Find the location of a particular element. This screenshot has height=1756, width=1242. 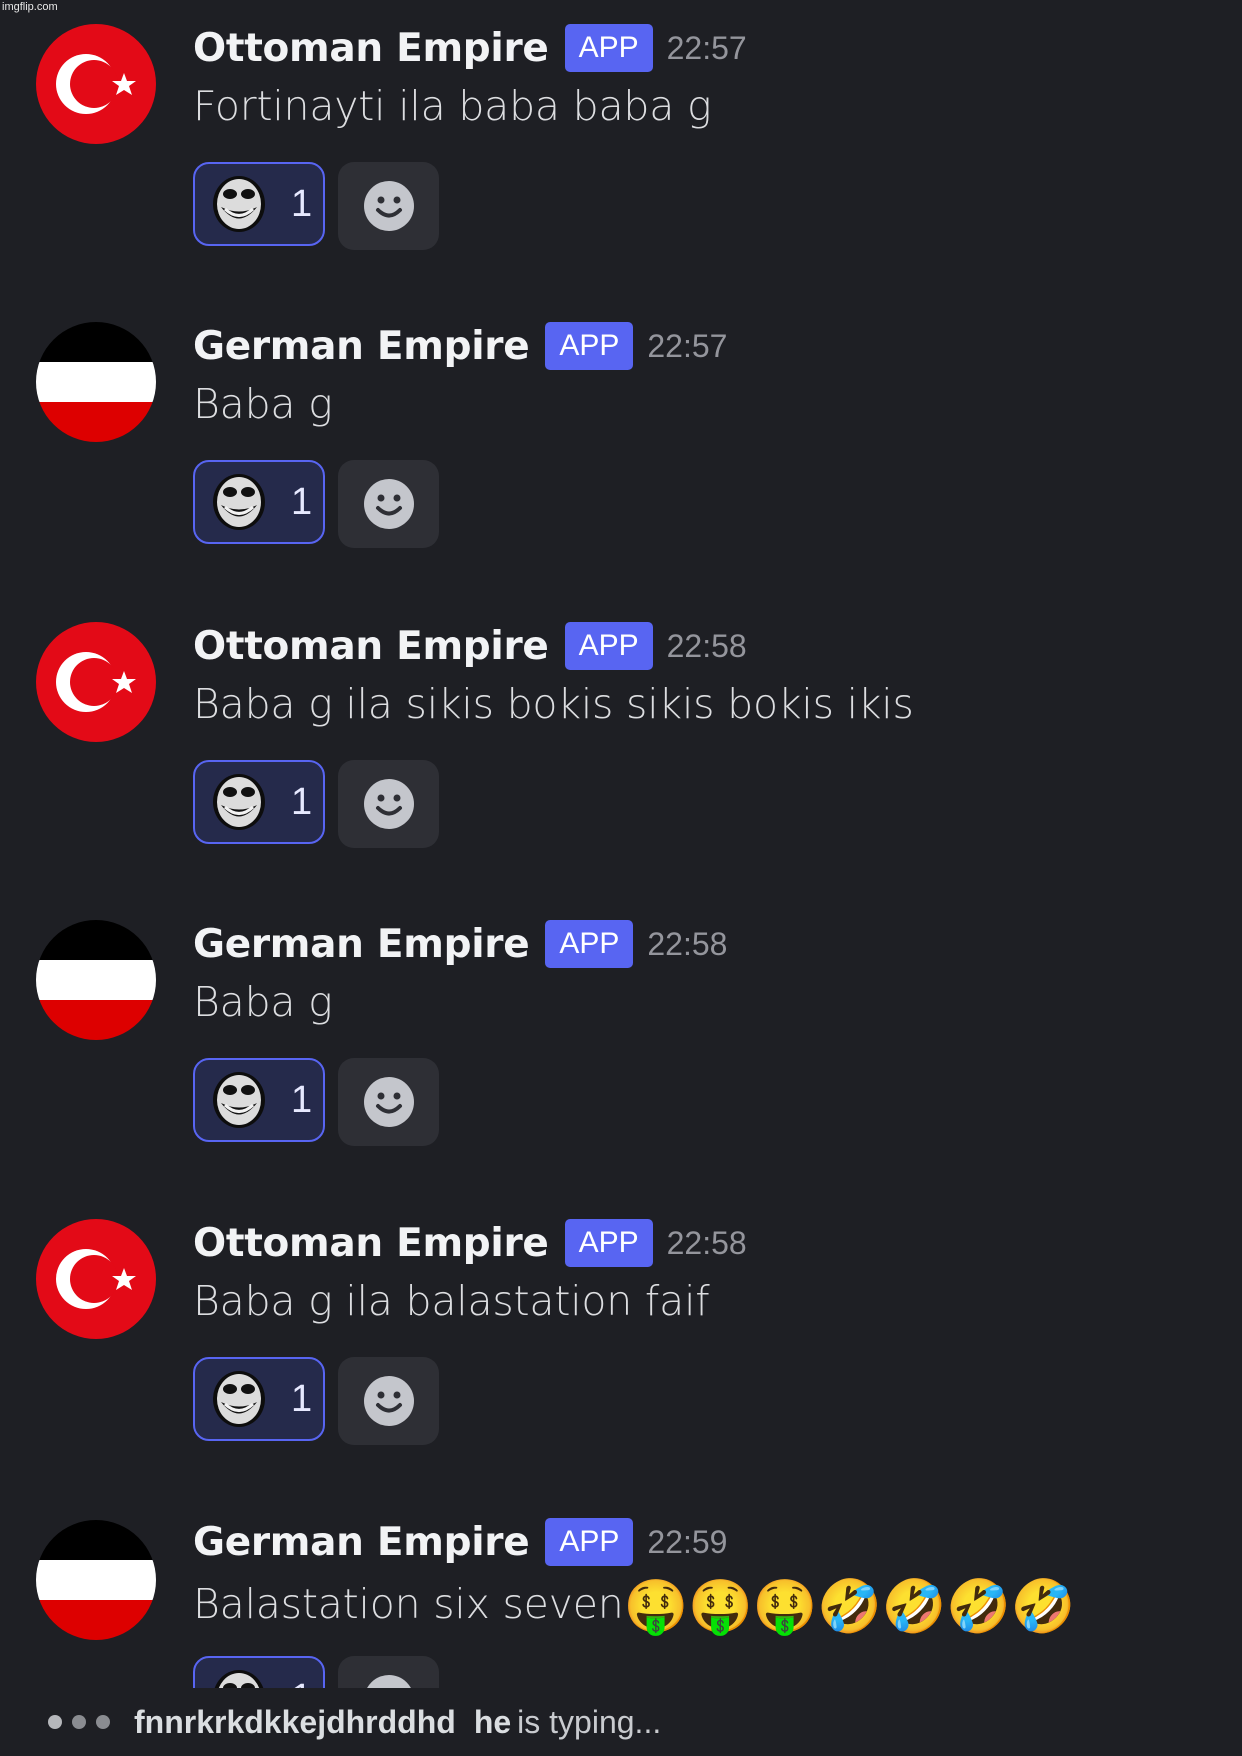

message-text: Balastation six seven🤑🤑🤑🤣🤣🤣🤣 is located at coordinates (634, 1606).